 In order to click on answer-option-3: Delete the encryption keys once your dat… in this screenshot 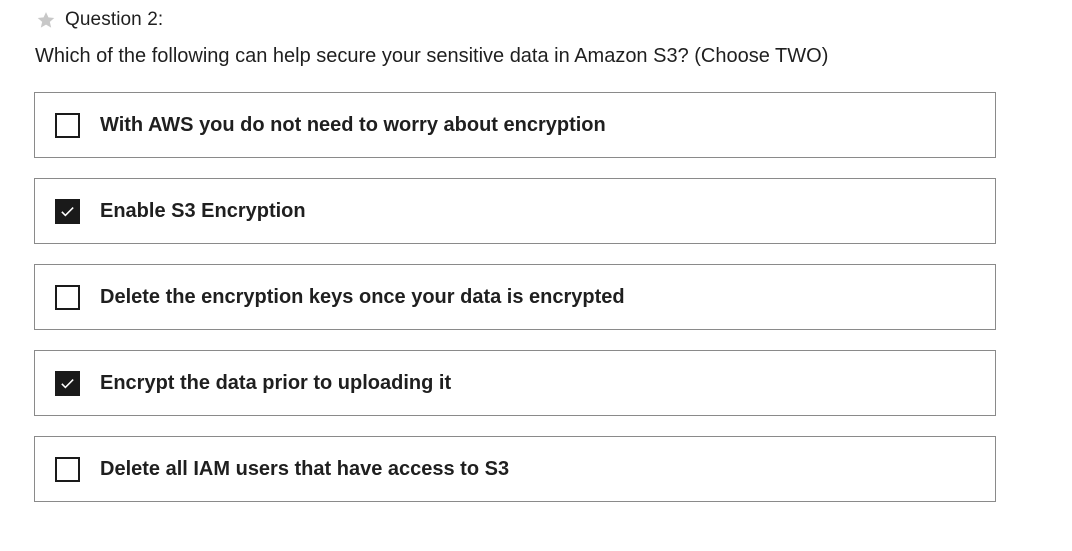, I will do `click(515, 297)`.